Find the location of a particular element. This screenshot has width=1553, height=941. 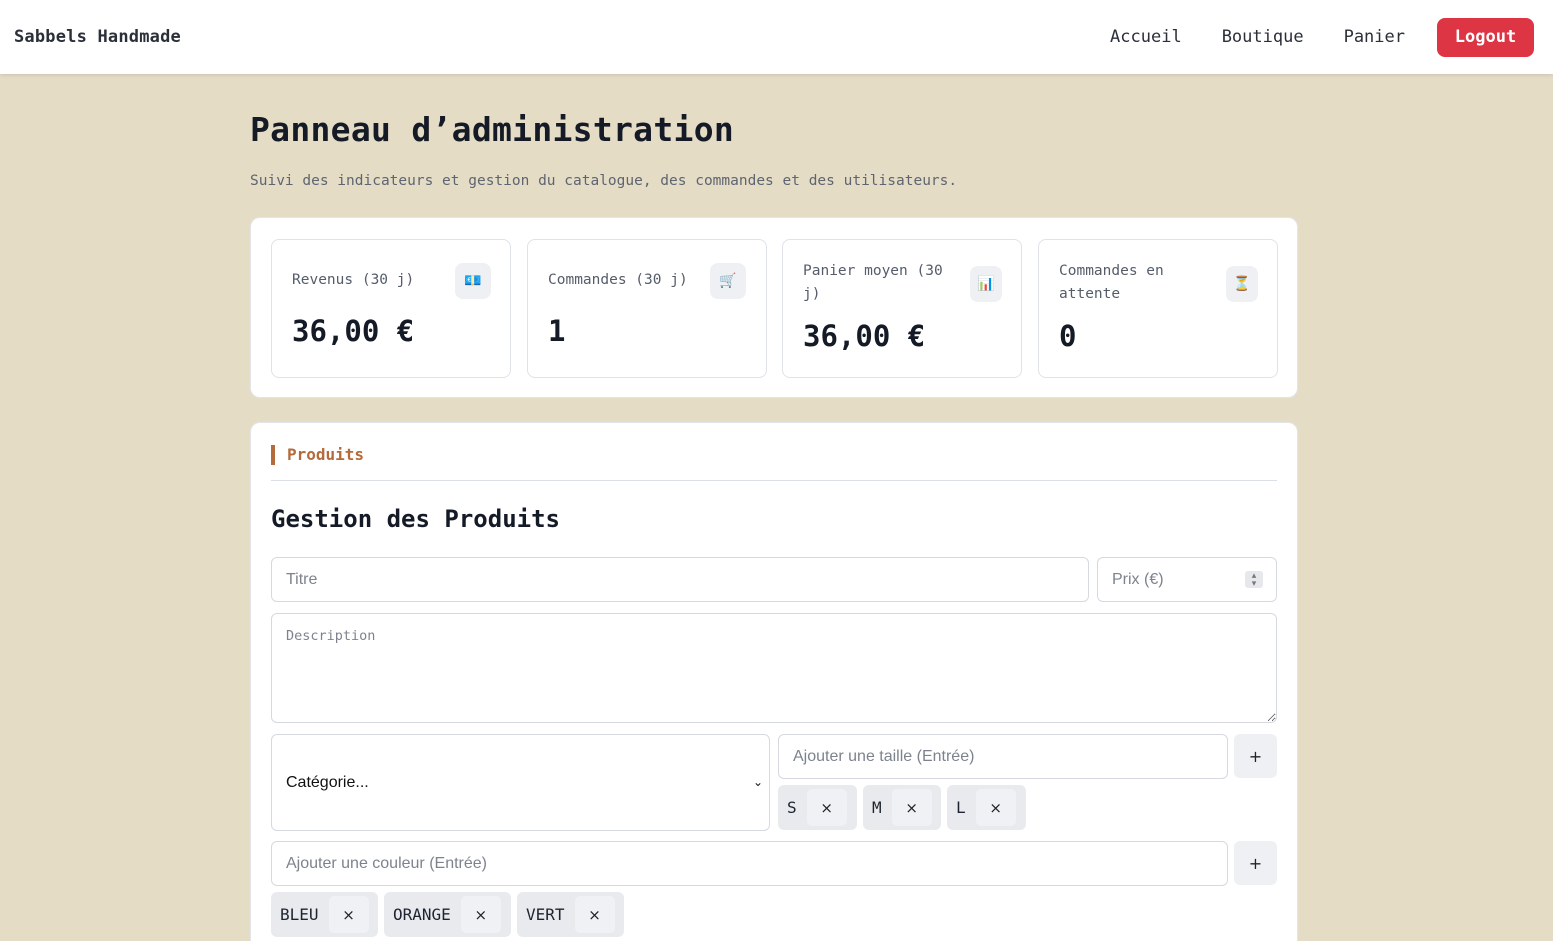

section-title: Gestion des Produits is located at coordinates (415, 519).